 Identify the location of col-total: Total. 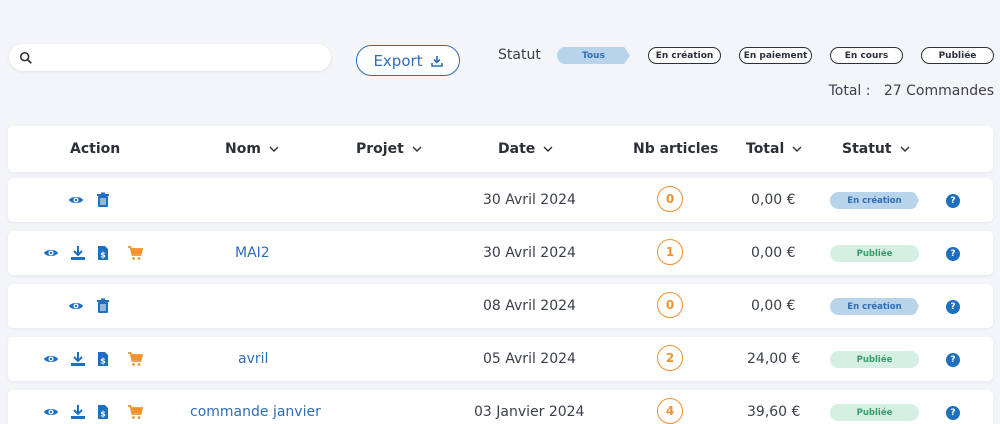
(774, 149).